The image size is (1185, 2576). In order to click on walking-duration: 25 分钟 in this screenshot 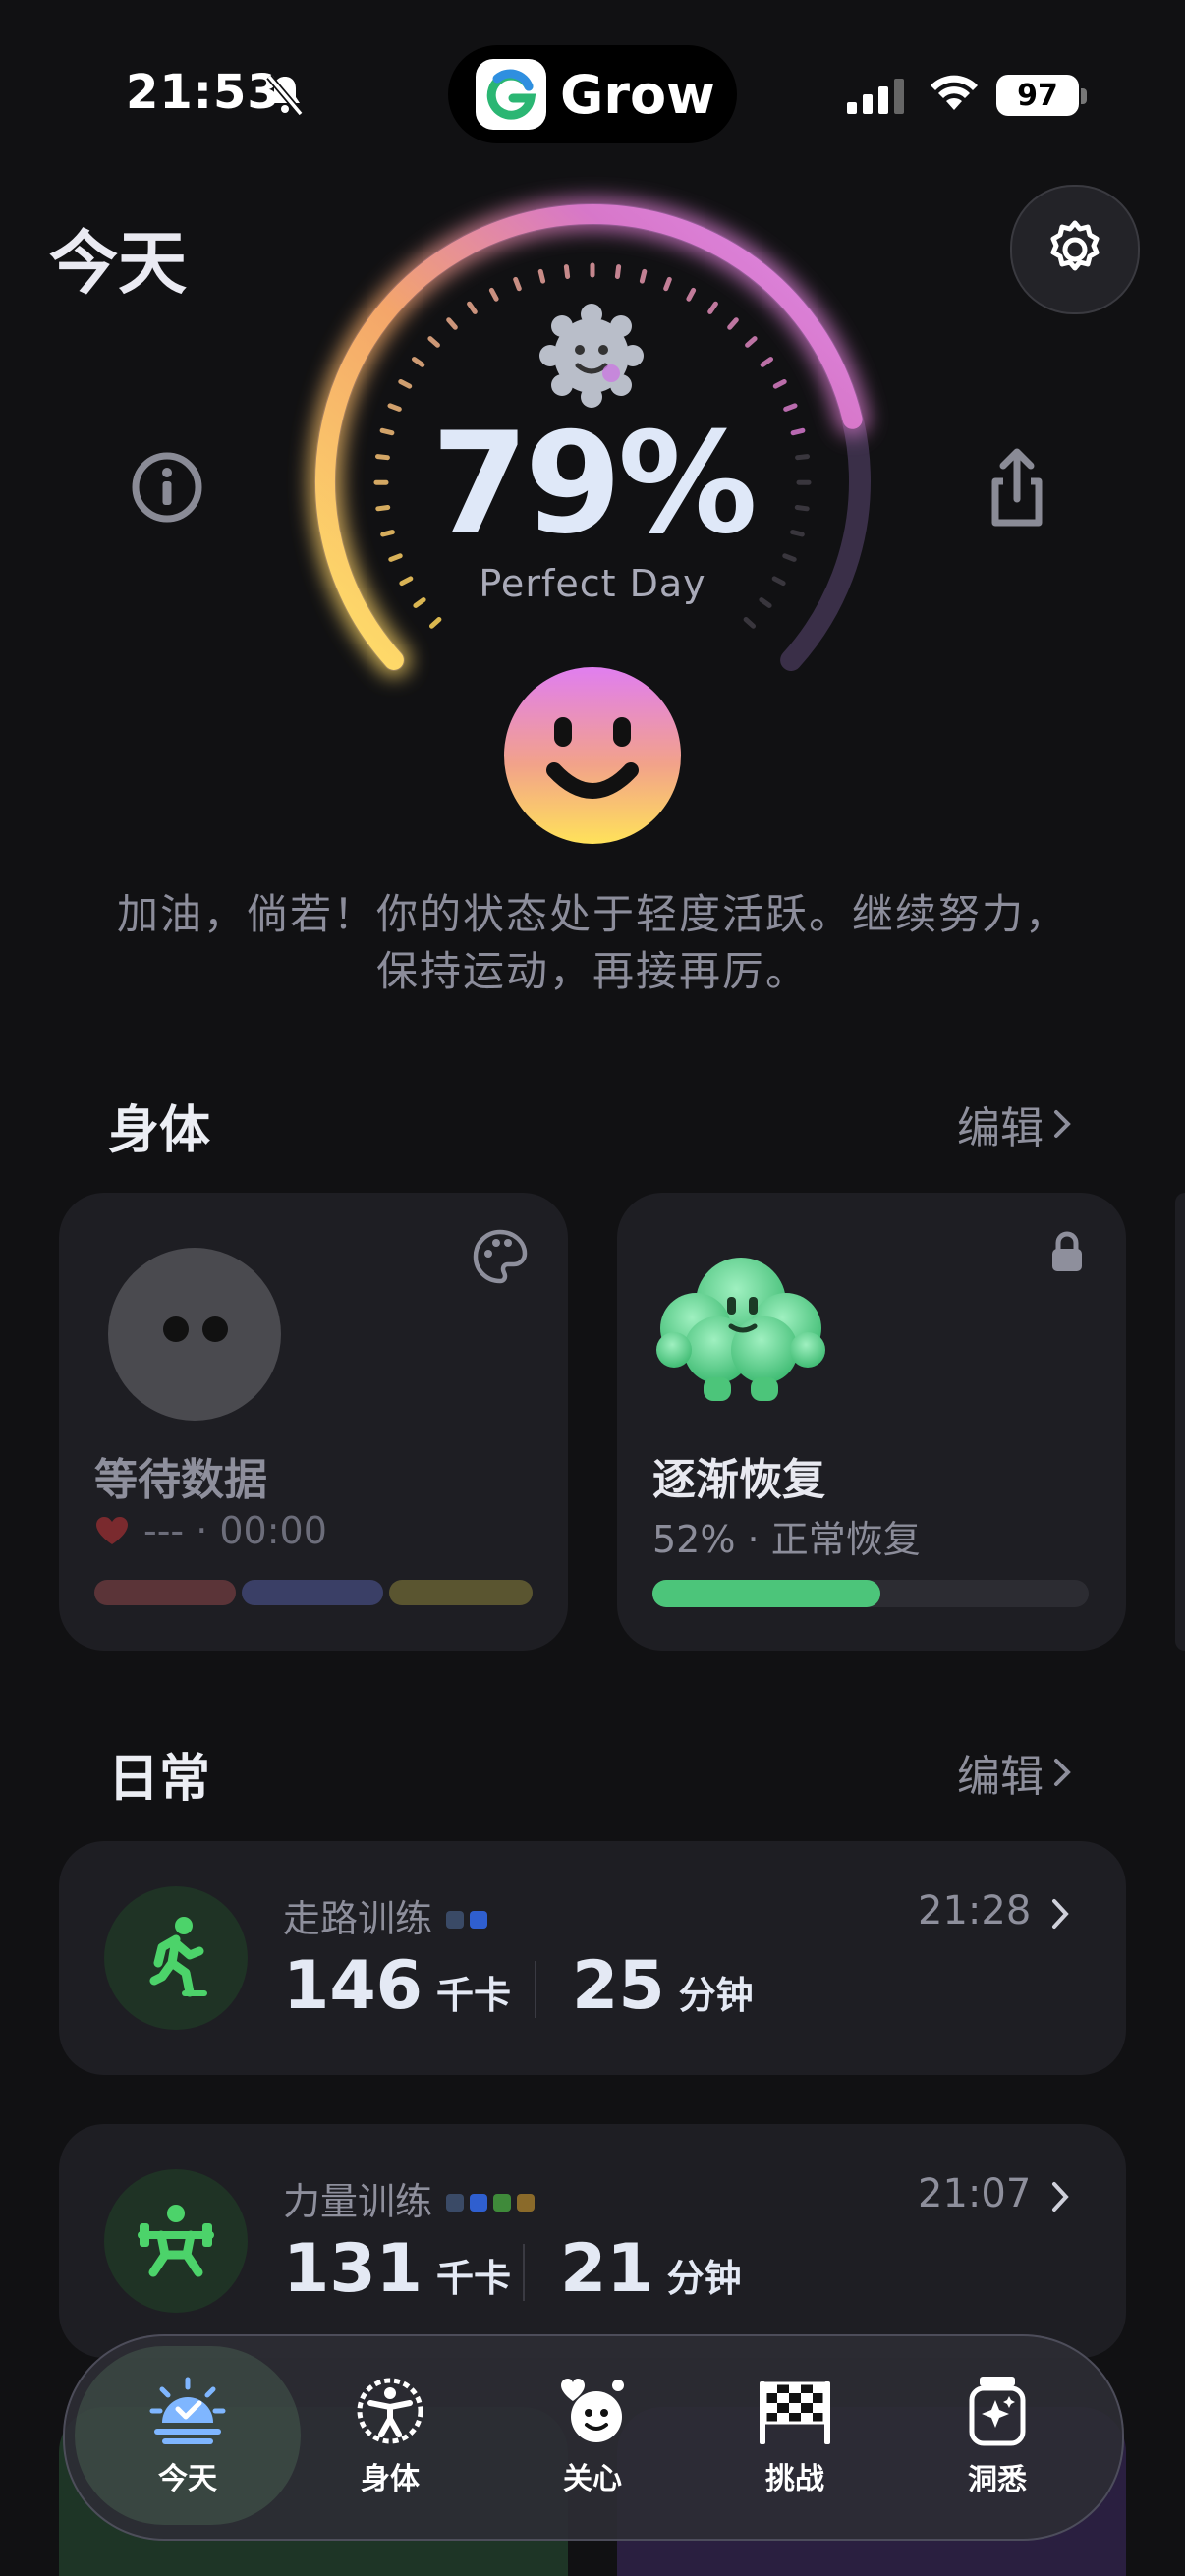, I will do `click(663, 1986)`.